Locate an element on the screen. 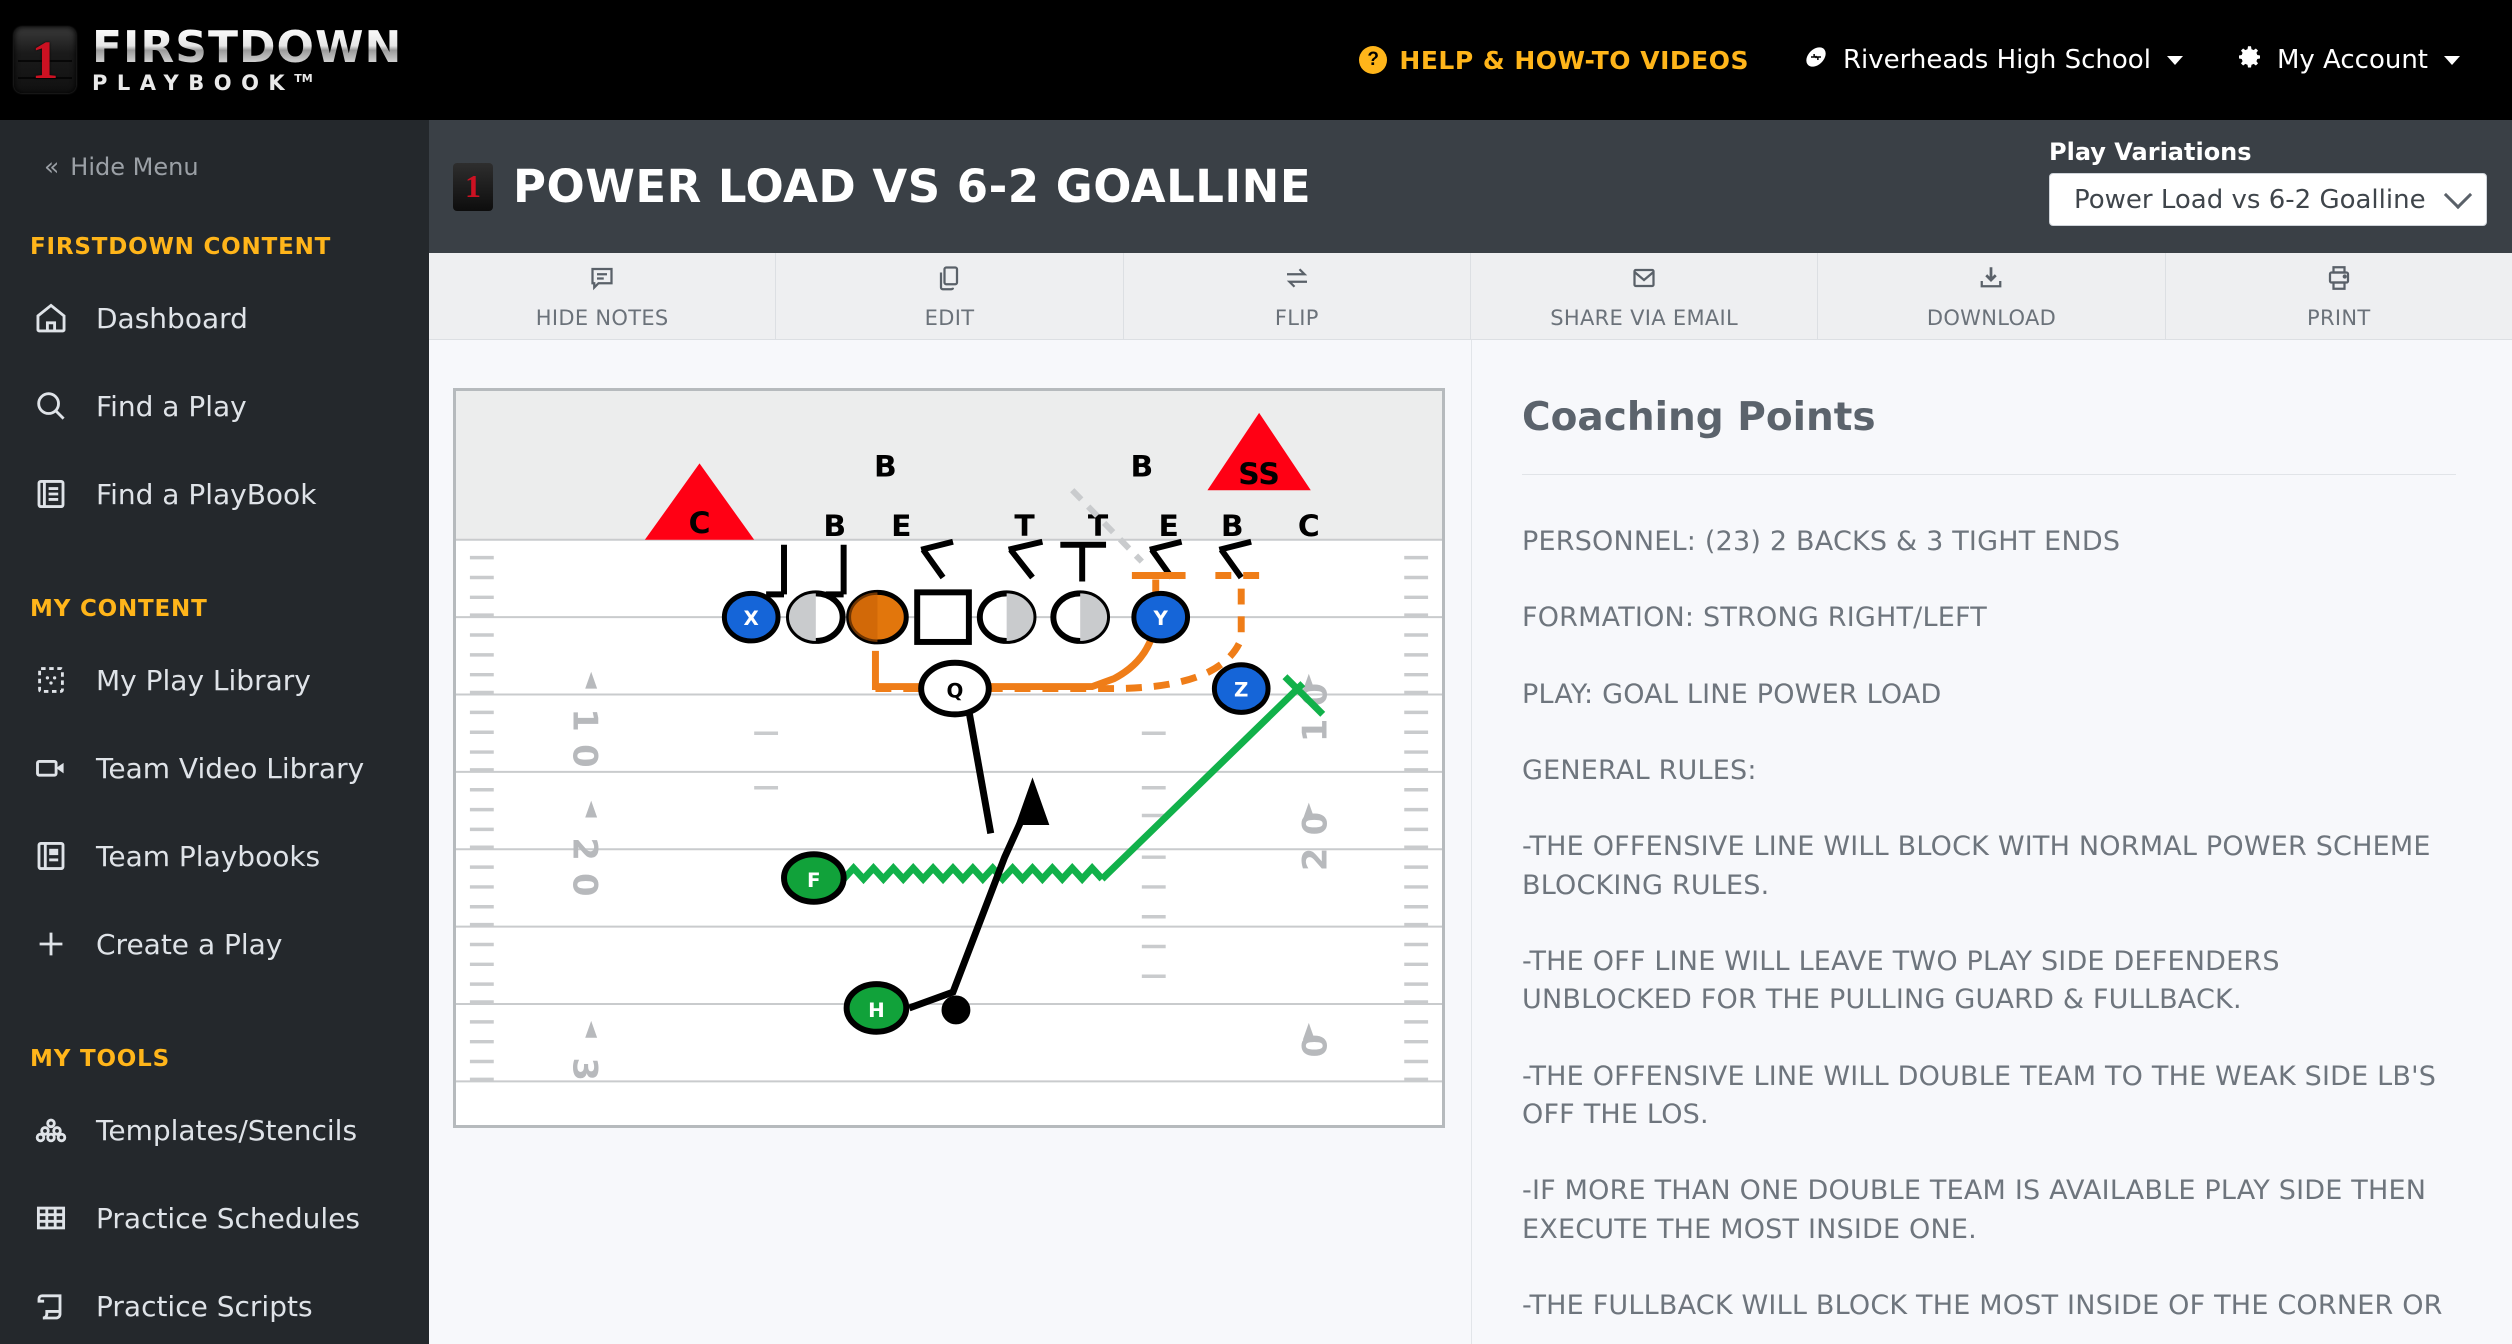 The width and height of the screenshot is (2512, 1344). sidebar-item-label: Dashboard is located at coordinates (172, 318).